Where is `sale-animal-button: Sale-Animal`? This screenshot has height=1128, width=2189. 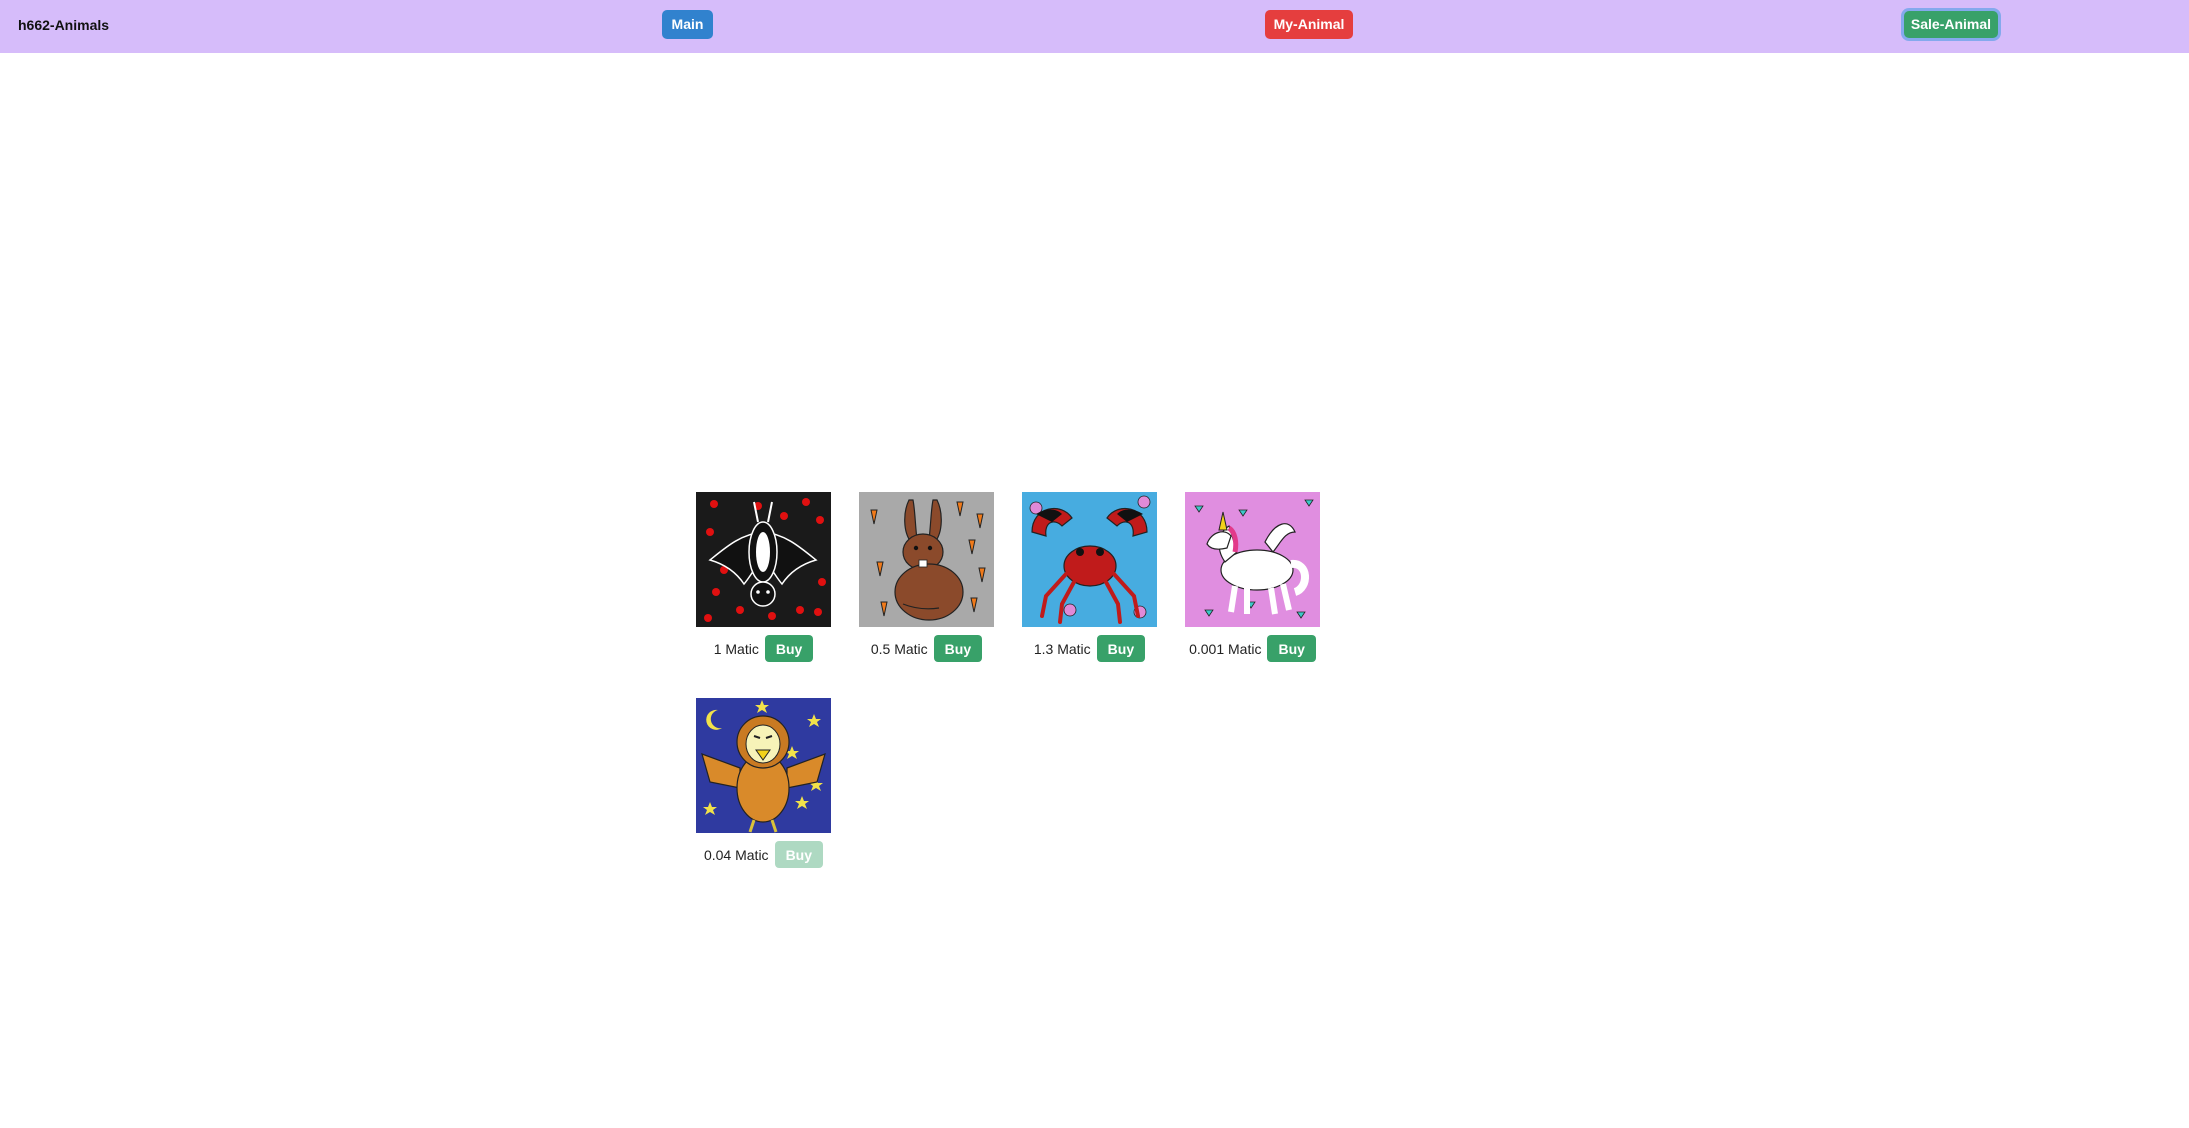
sale-animal-button: Sale-Animal is located at coordinates (1951, 24).